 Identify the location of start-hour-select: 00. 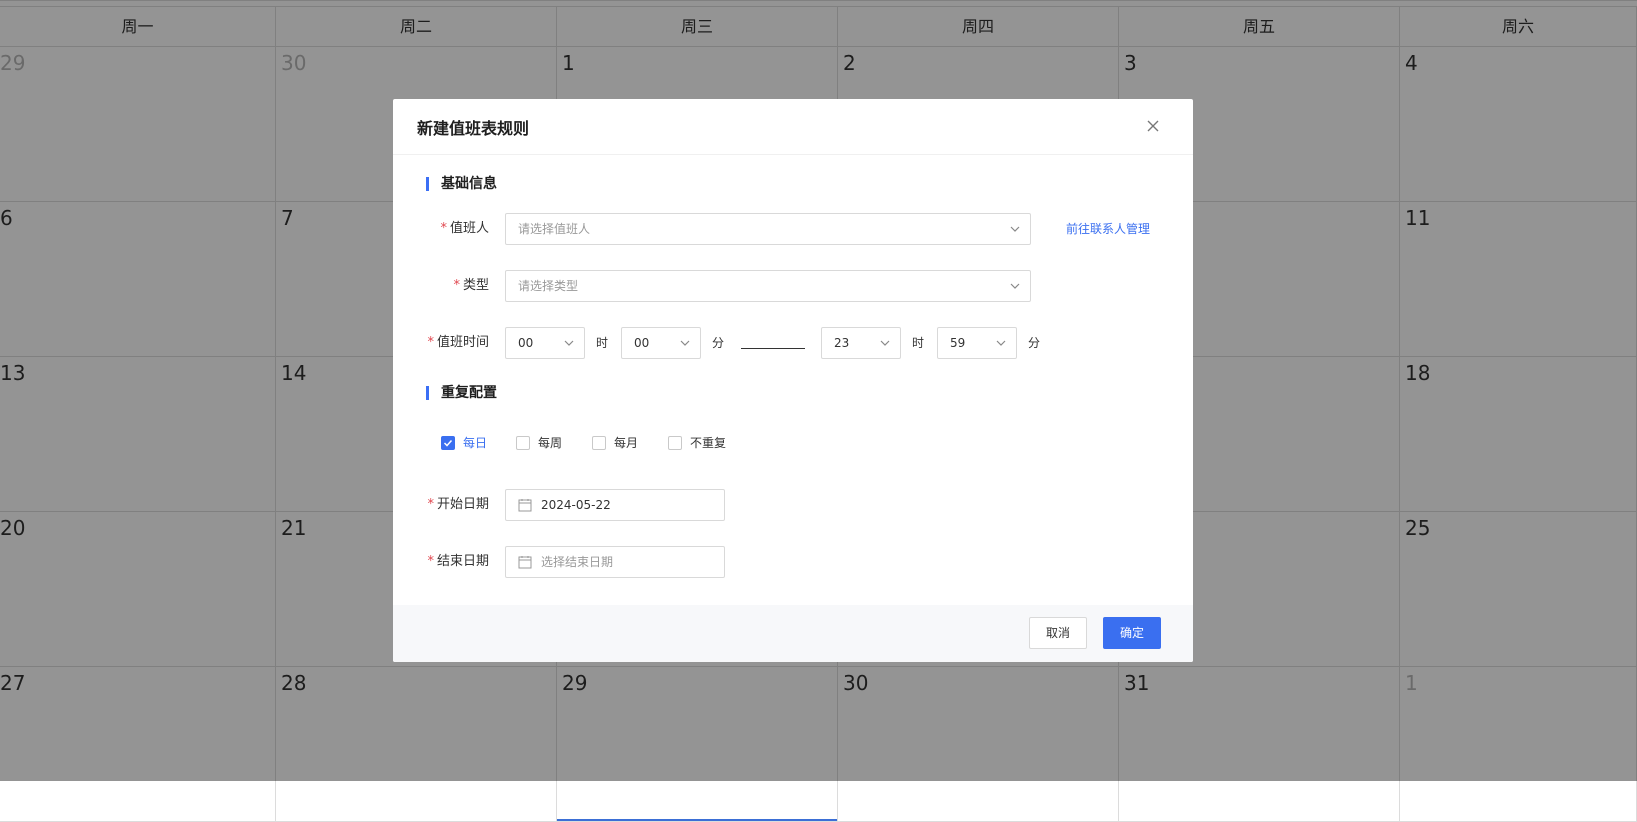
(545, 343).